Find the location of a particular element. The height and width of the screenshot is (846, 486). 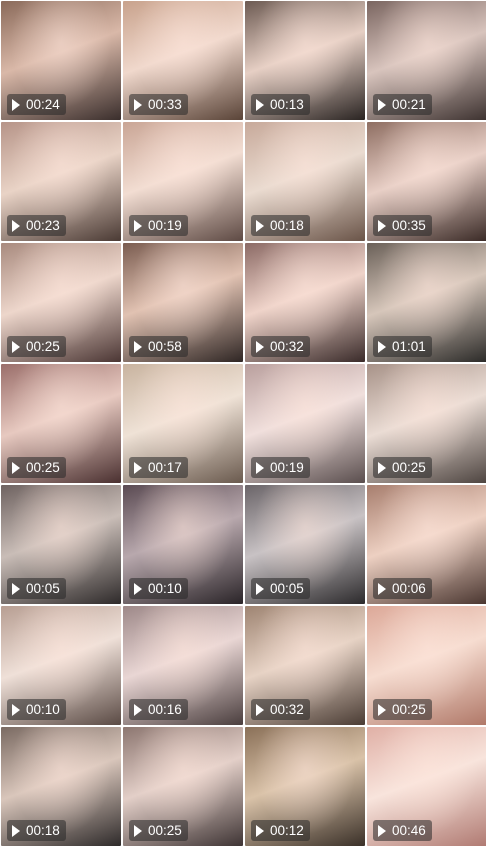

video-thumbnail: 00:17 is located at coordinates (183, 423).